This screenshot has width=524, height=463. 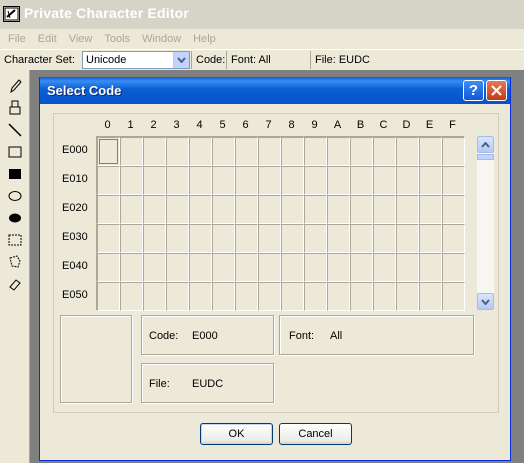 What do you see at coordinates (485, 144) in the screenshot?
I see `scroll-up-button` at bounding box center [485, 144].